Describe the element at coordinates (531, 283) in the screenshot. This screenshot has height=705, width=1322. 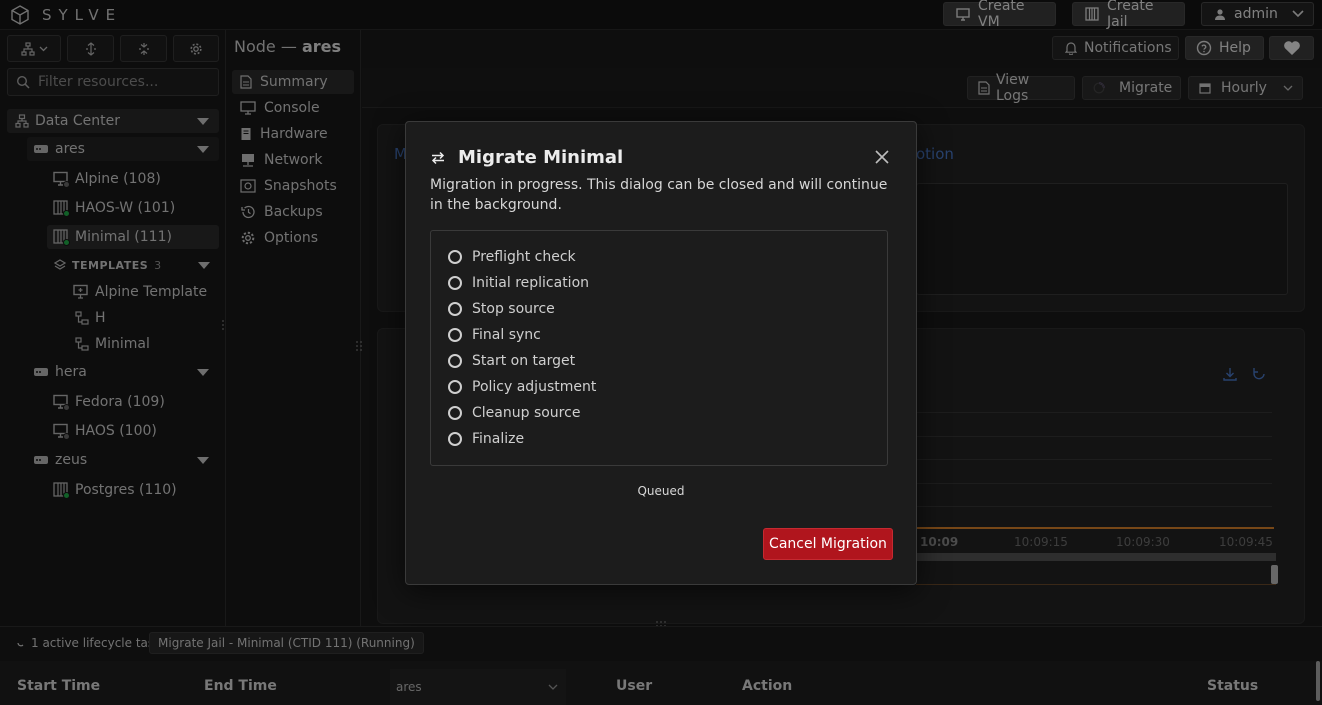
I see `step-label: Initial replication` at that location.